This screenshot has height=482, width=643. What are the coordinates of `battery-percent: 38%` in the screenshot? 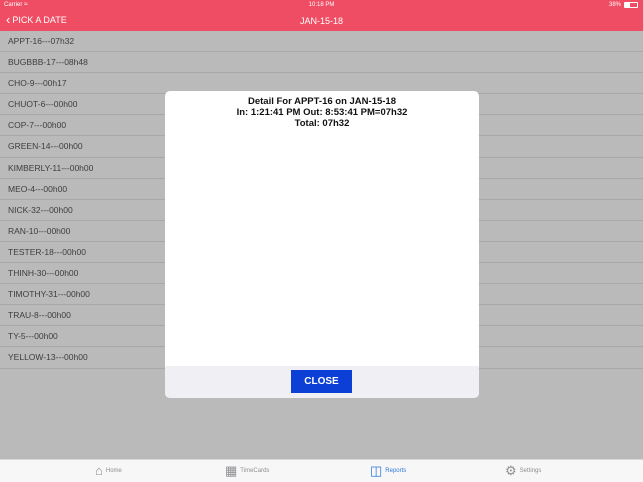 It's located at (614, 5).